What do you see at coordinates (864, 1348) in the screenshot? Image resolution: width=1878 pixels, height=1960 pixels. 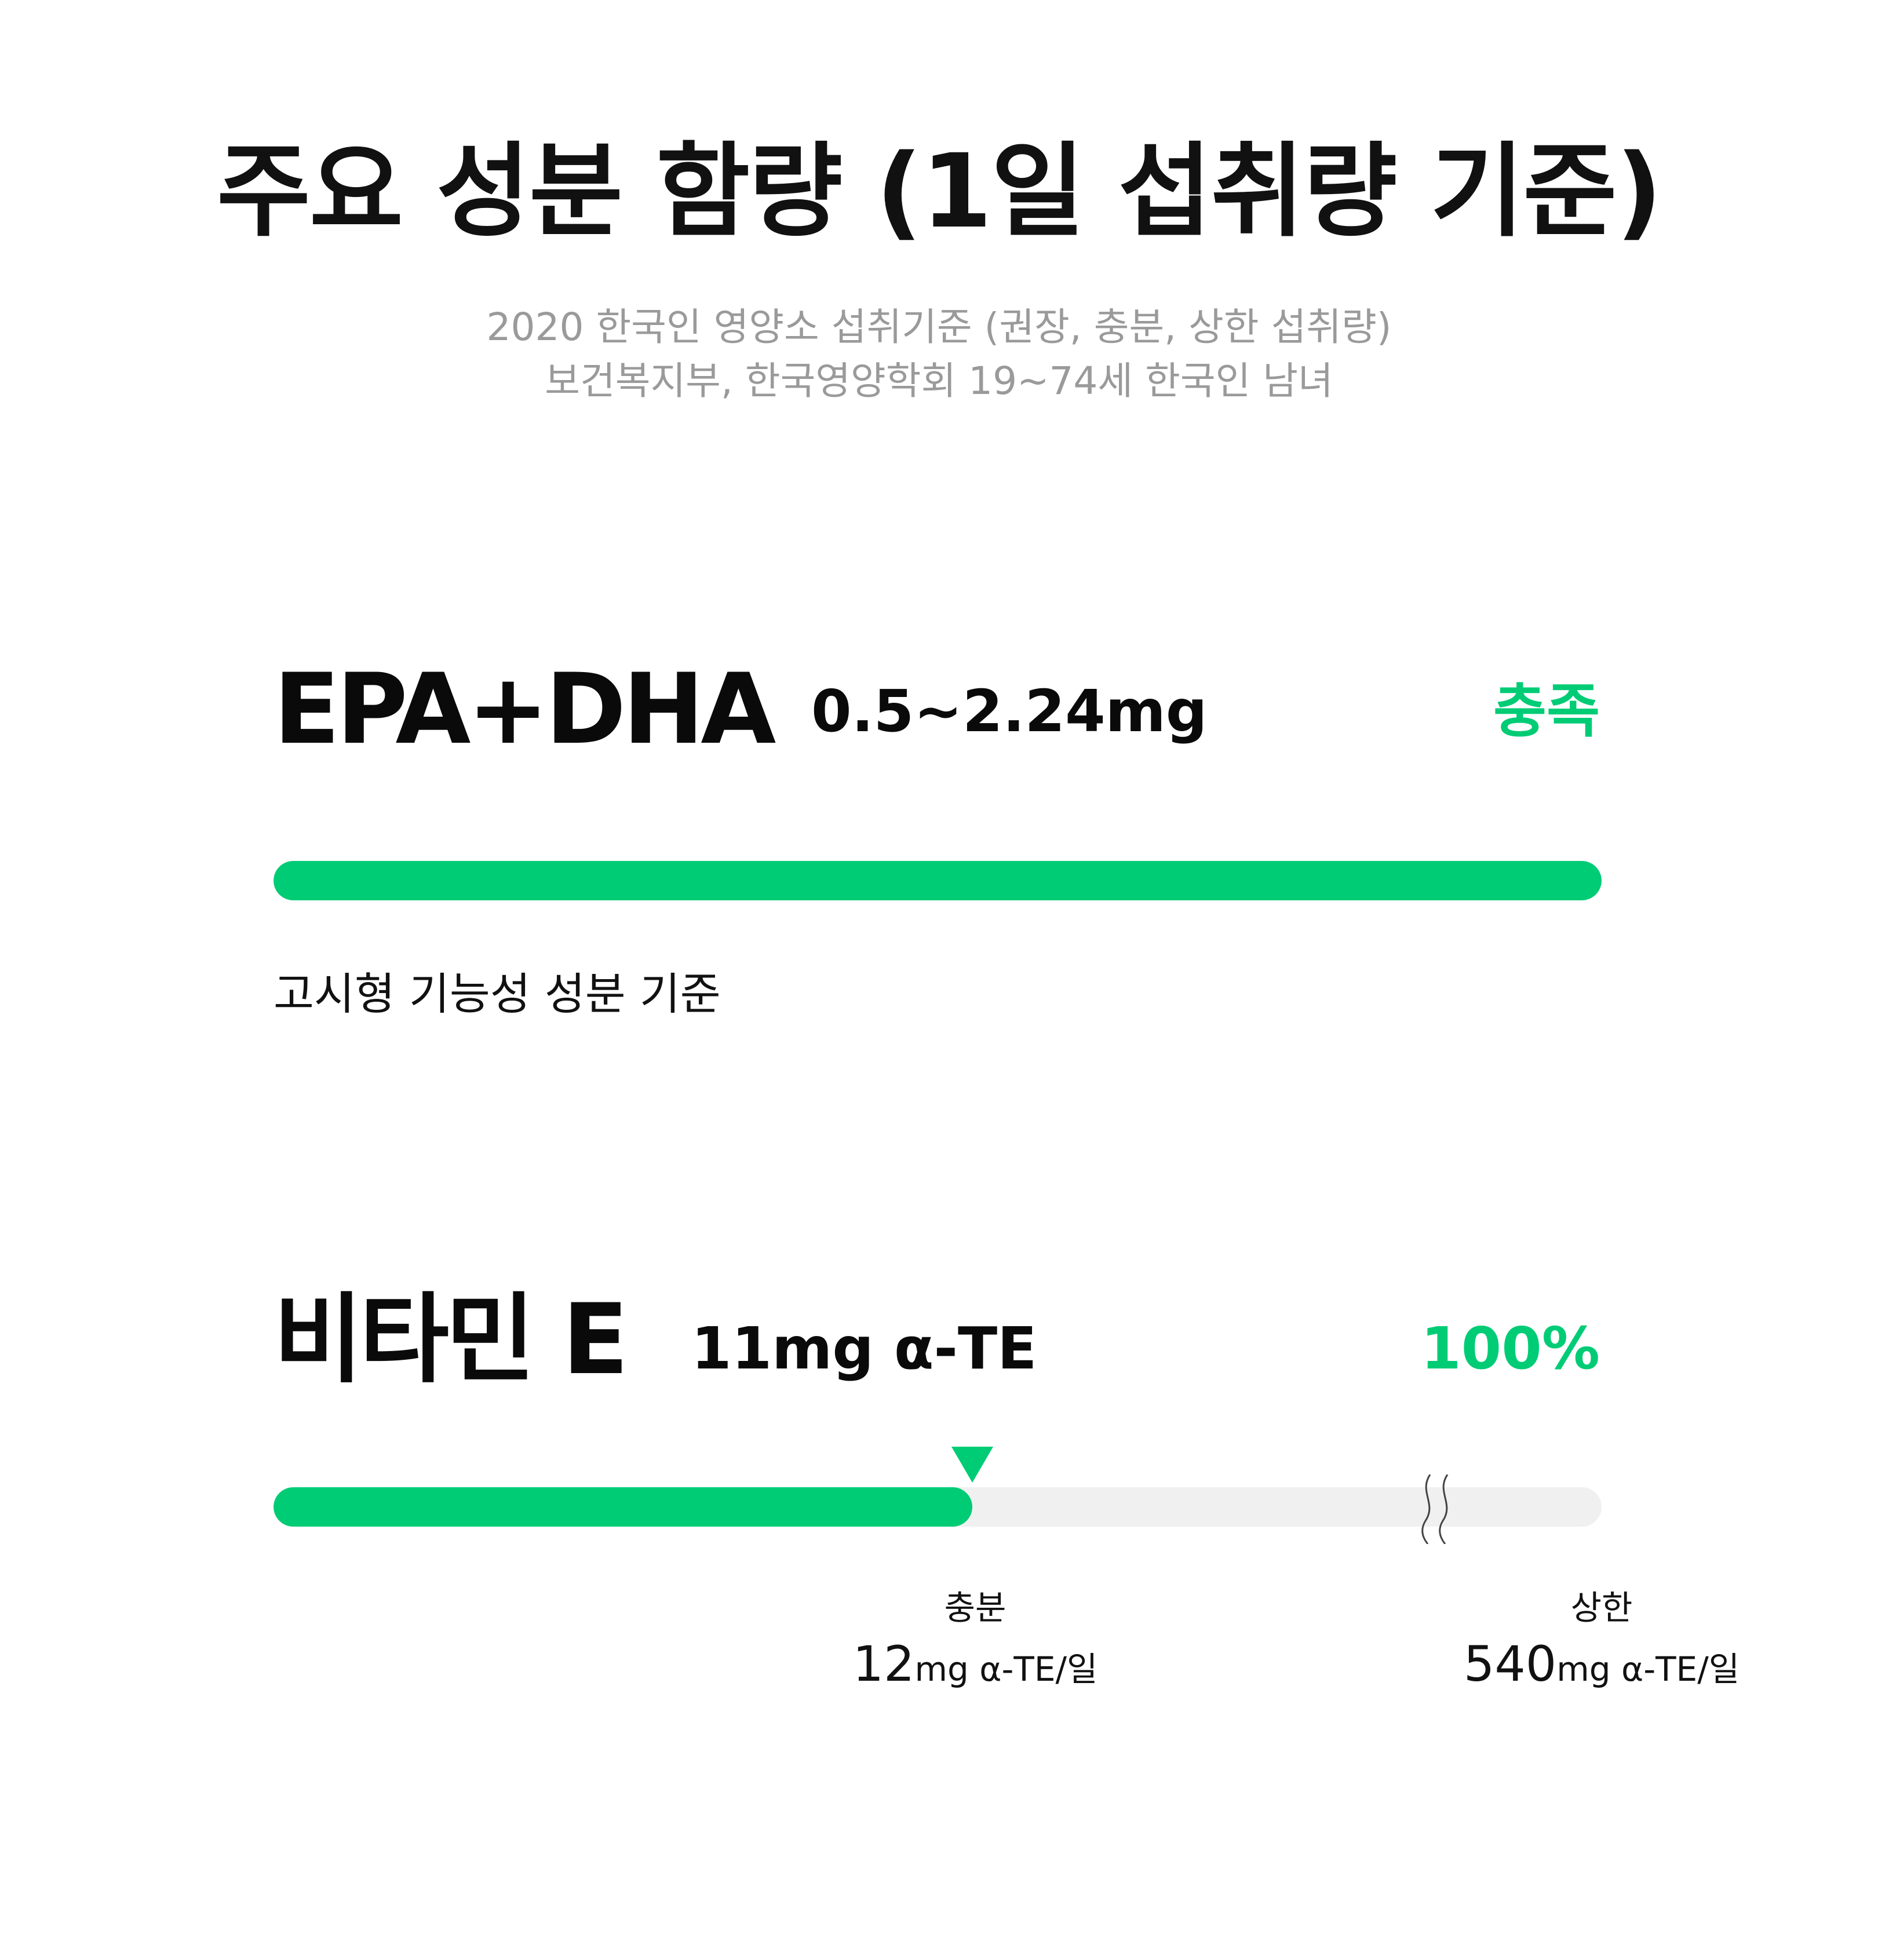 I see `nutrient-amount: 11mg α-TE` at bounding box center [864, 1348].